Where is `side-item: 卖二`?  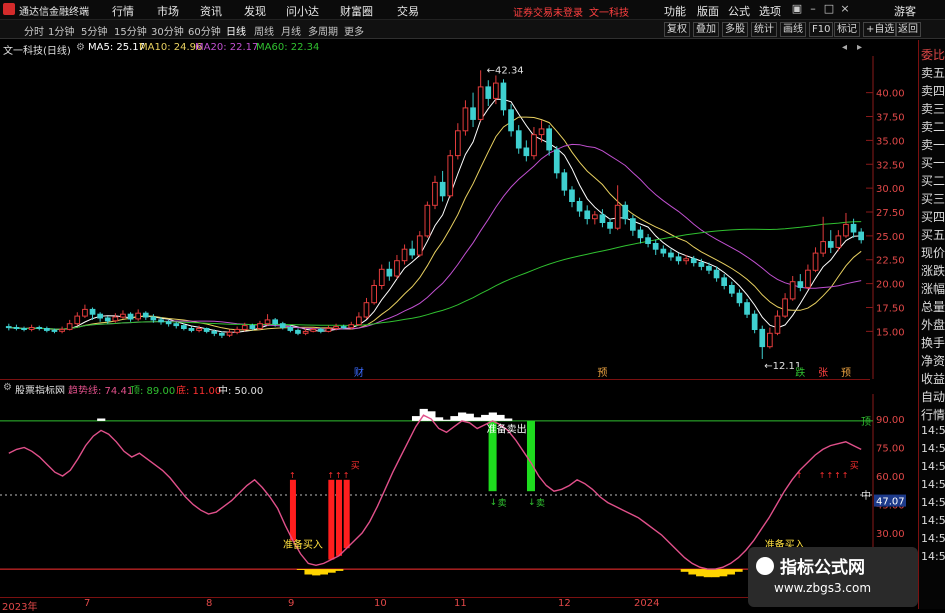 side-item: 卖二 is located at coordinates (933, 126).